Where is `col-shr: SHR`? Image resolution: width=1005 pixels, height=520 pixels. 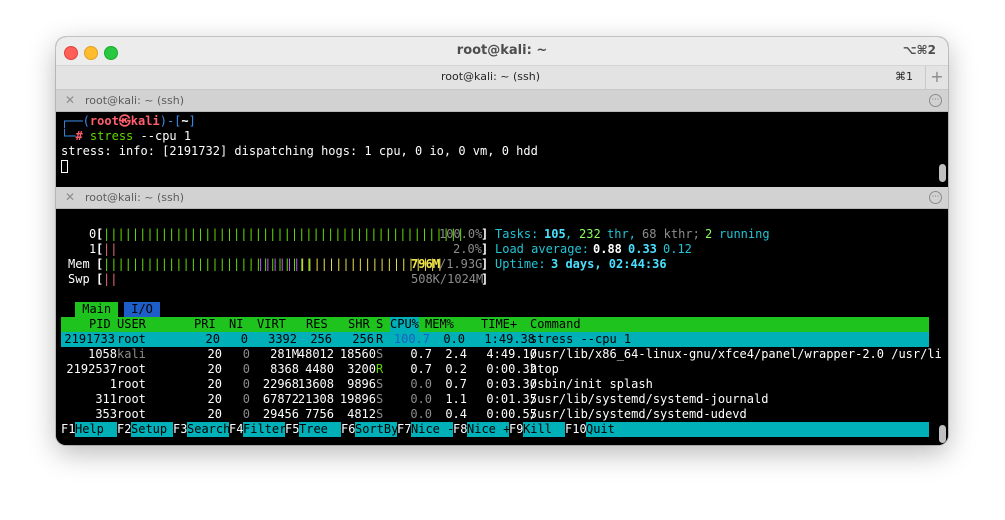
col-shr: SHR is located at coordinates (359, 324).